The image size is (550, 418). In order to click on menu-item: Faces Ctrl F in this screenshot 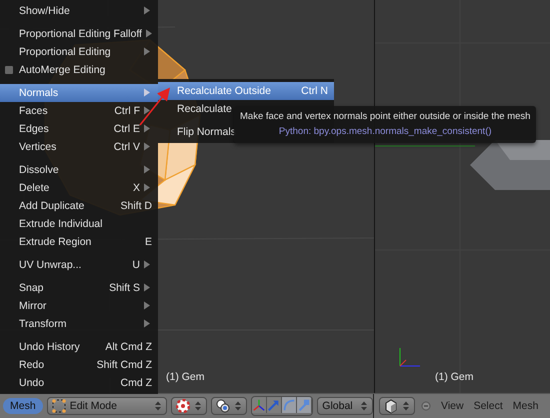, I will do `click(79, 111)`.